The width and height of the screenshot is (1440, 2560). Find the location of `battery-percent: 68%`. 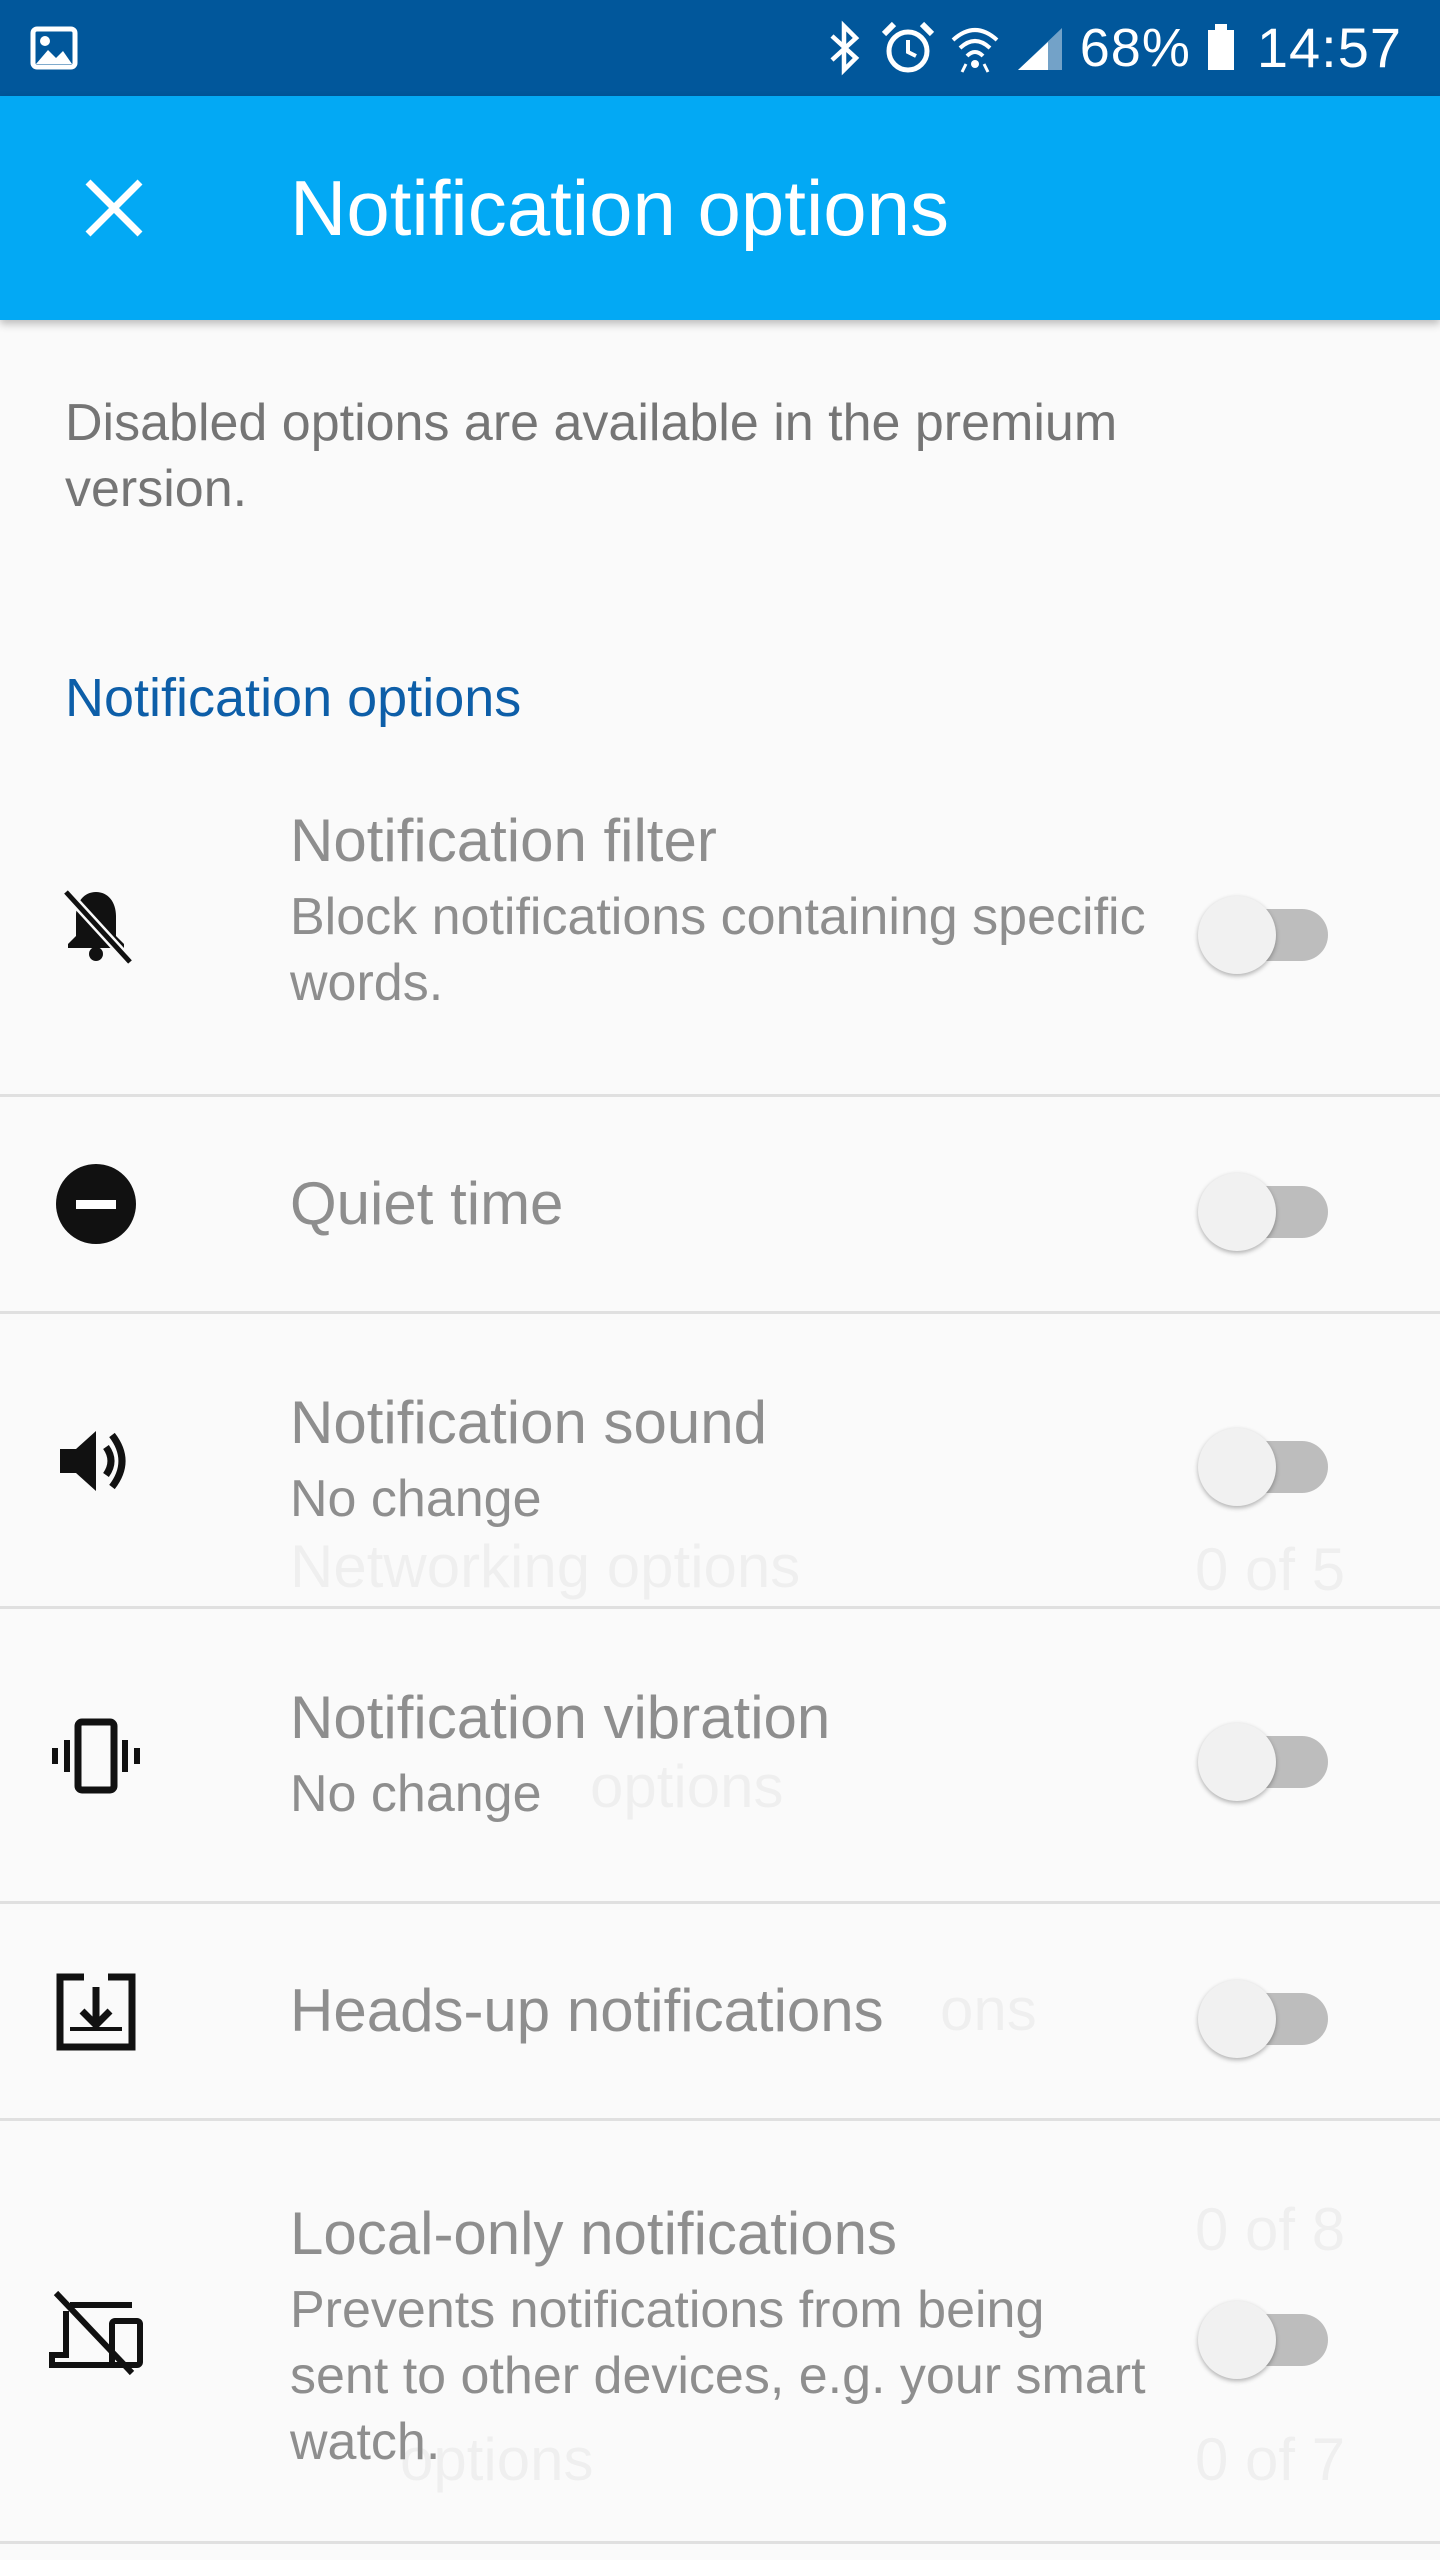

battery-percent: 68% is located at coordinates (1135, 48).